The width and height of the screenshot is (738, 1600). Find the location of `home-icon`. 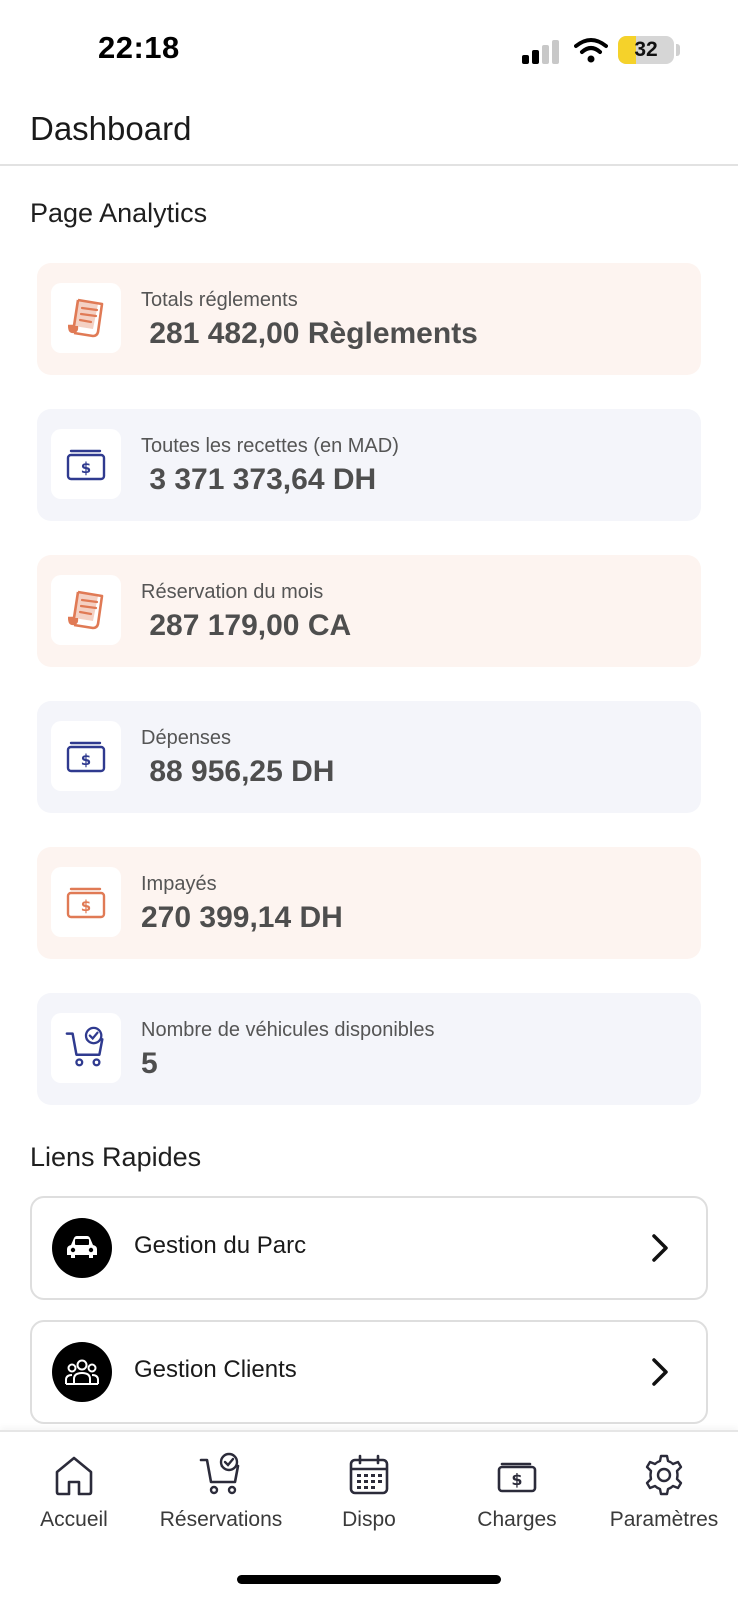

home-icon is located at coordinates (74, 1476).